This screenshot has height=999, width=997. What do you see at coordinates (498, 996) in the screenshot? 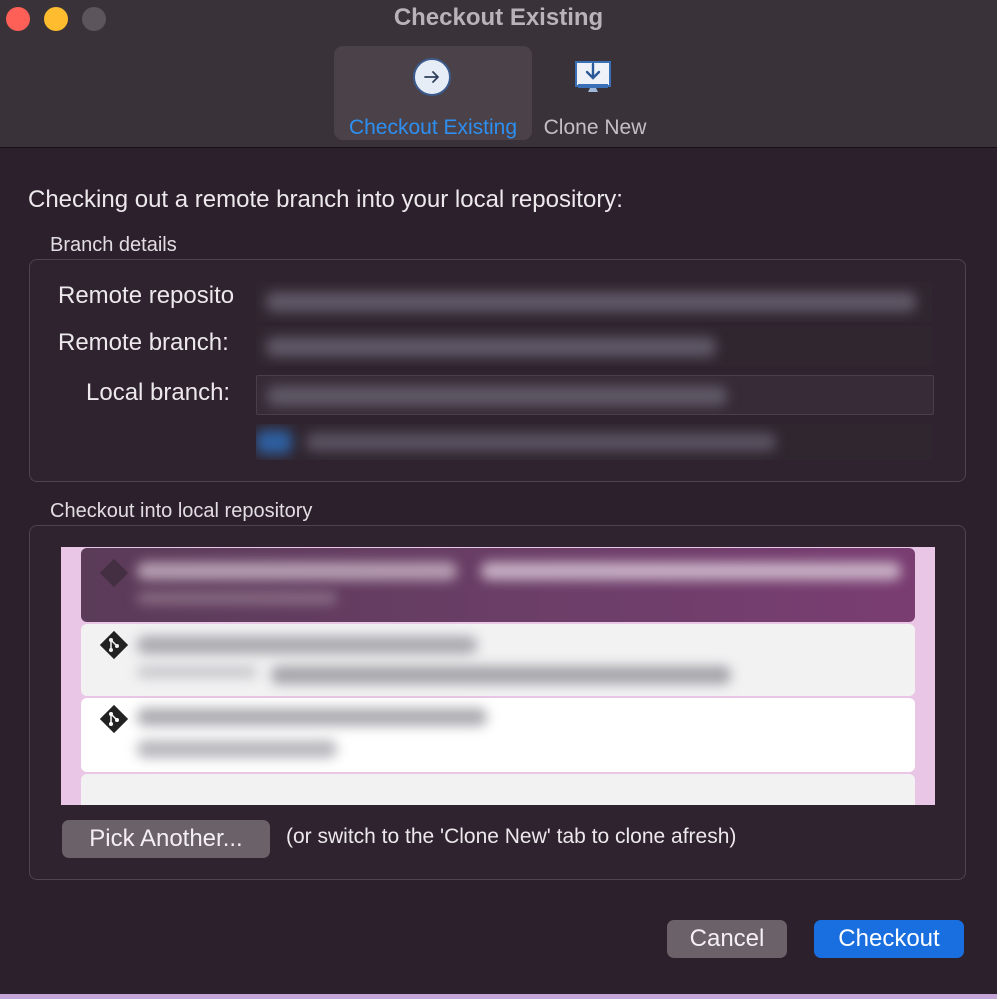
I see `window-bottom-edge` at bounding box center [498, 996].